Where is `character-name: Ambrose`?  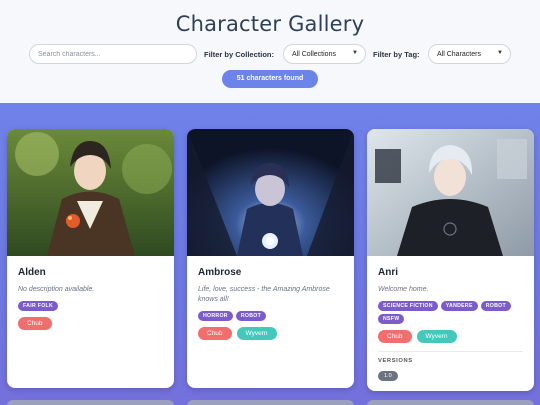 character-name: Ambrose is located at coordinates (220, 272).